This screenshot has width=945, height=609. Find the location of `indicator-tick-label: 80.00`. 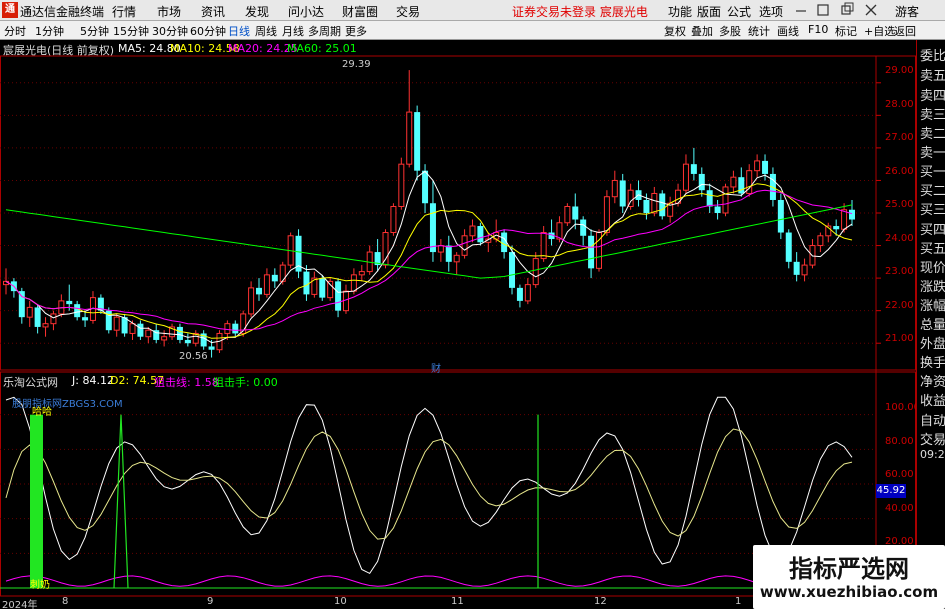

indicator-tick-label: 80.00 is located at coordinates (899, 441).